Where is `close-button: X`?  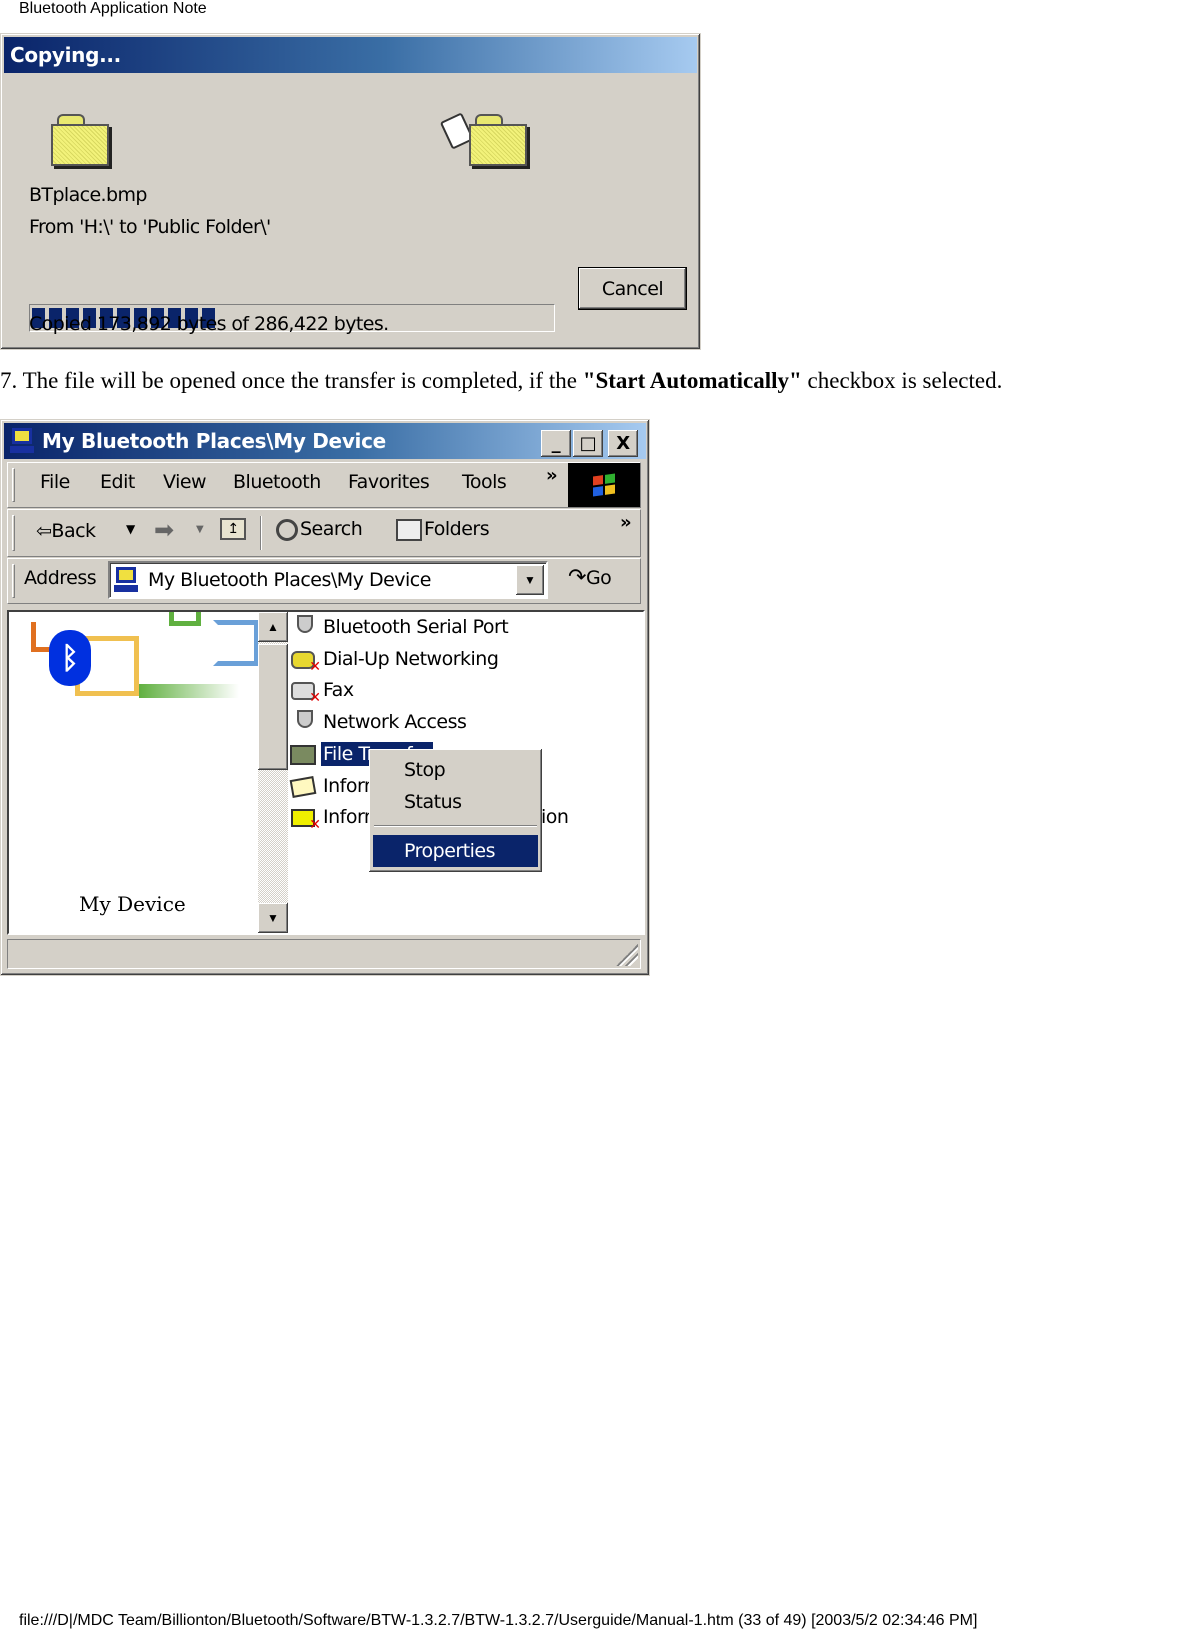 close-button: X is located at coordinates (623, 443).